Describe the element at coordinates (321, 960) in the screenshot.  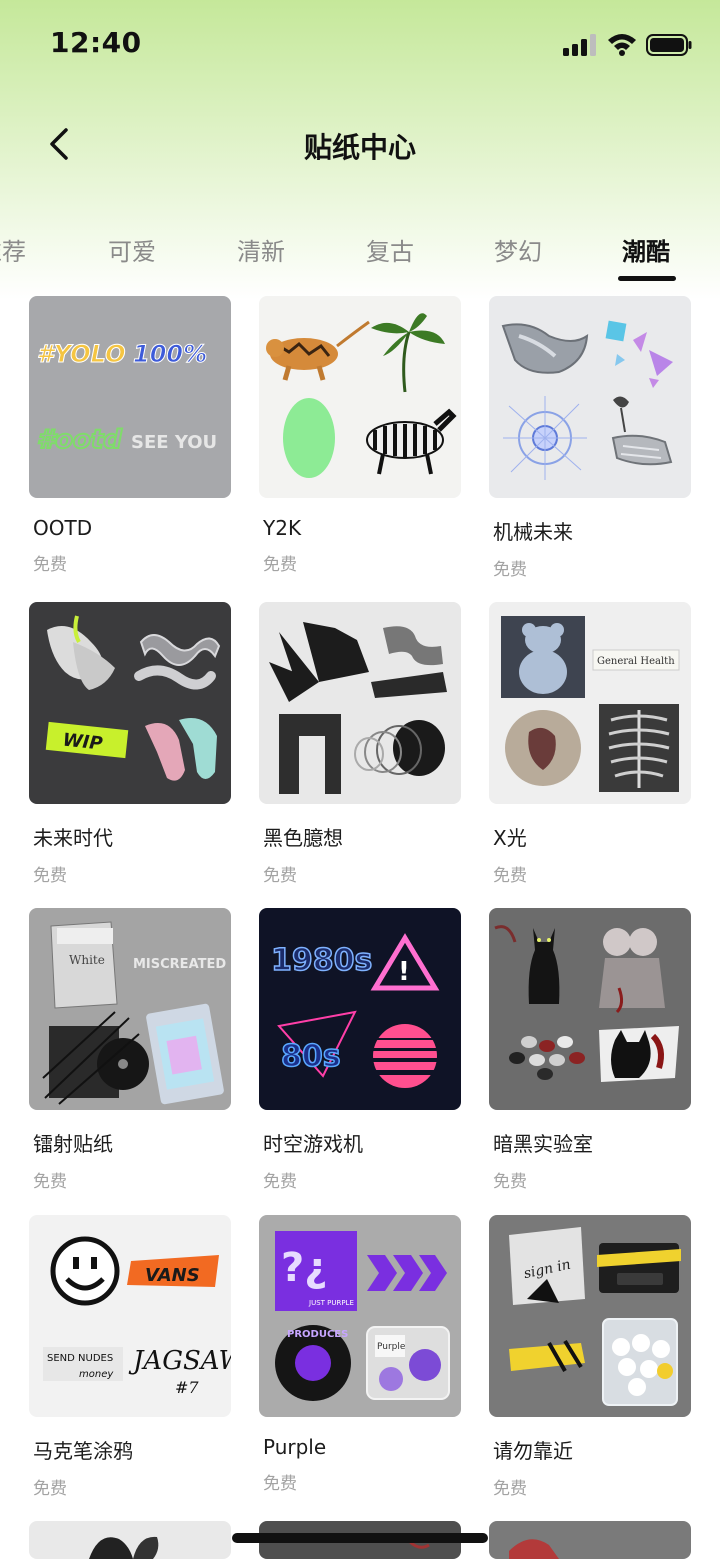
I see `svg-text: 1980s` at that location.